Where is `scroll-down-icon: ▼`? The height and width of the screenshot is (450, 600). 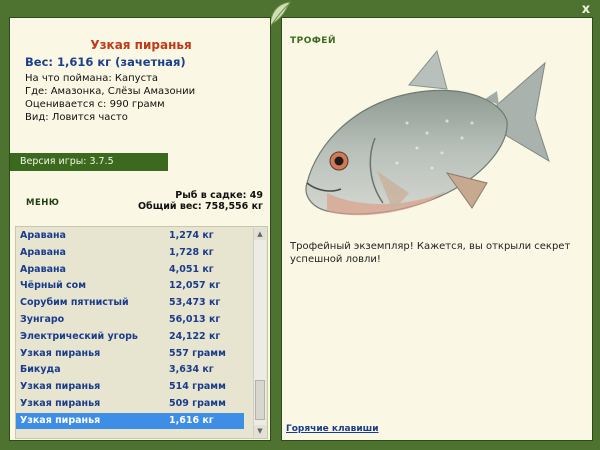 scroll-down-icon: ▼ is located at coordinates (260, 431).